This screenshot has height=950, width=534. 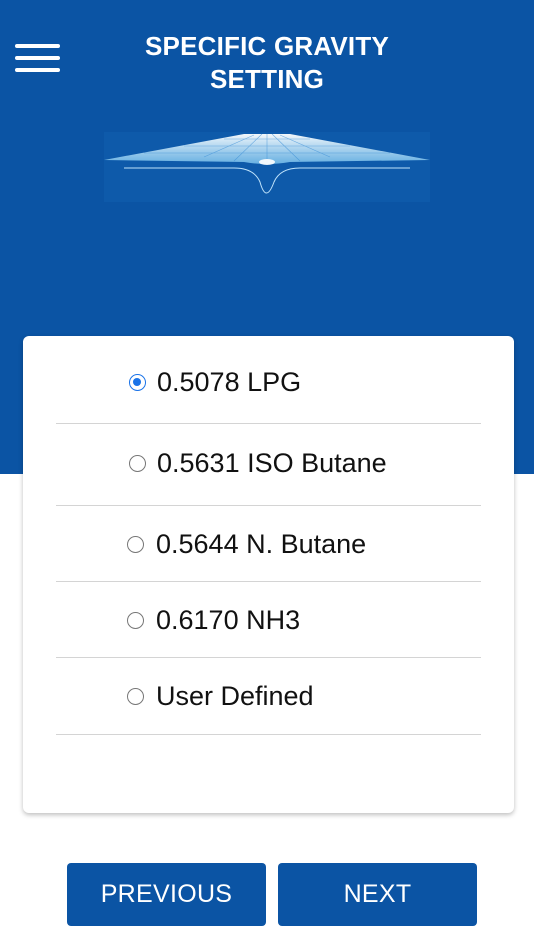 I want to click on option-n-butane: 0.5644 N. Butane, so click(x=268, y=544).